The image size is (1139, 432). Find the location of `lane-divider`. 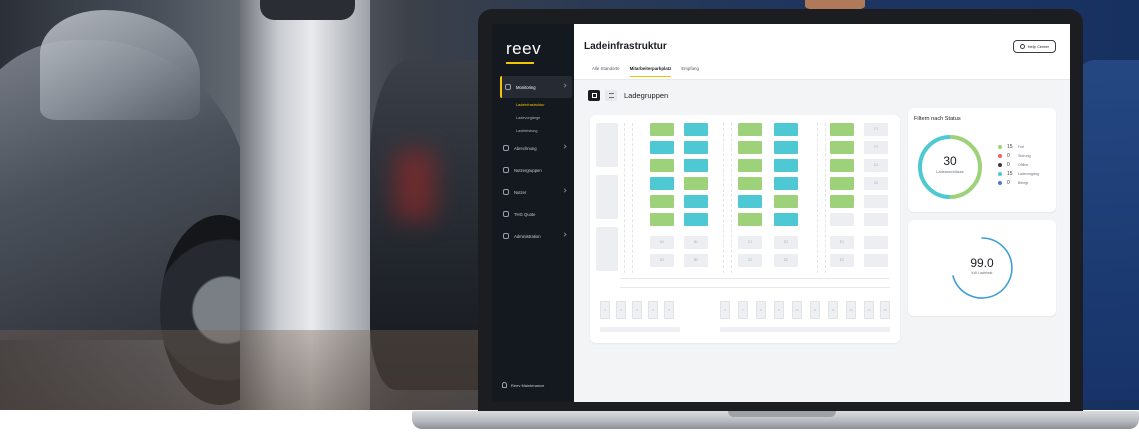

lane-divider is located at coordinates (723, 198).